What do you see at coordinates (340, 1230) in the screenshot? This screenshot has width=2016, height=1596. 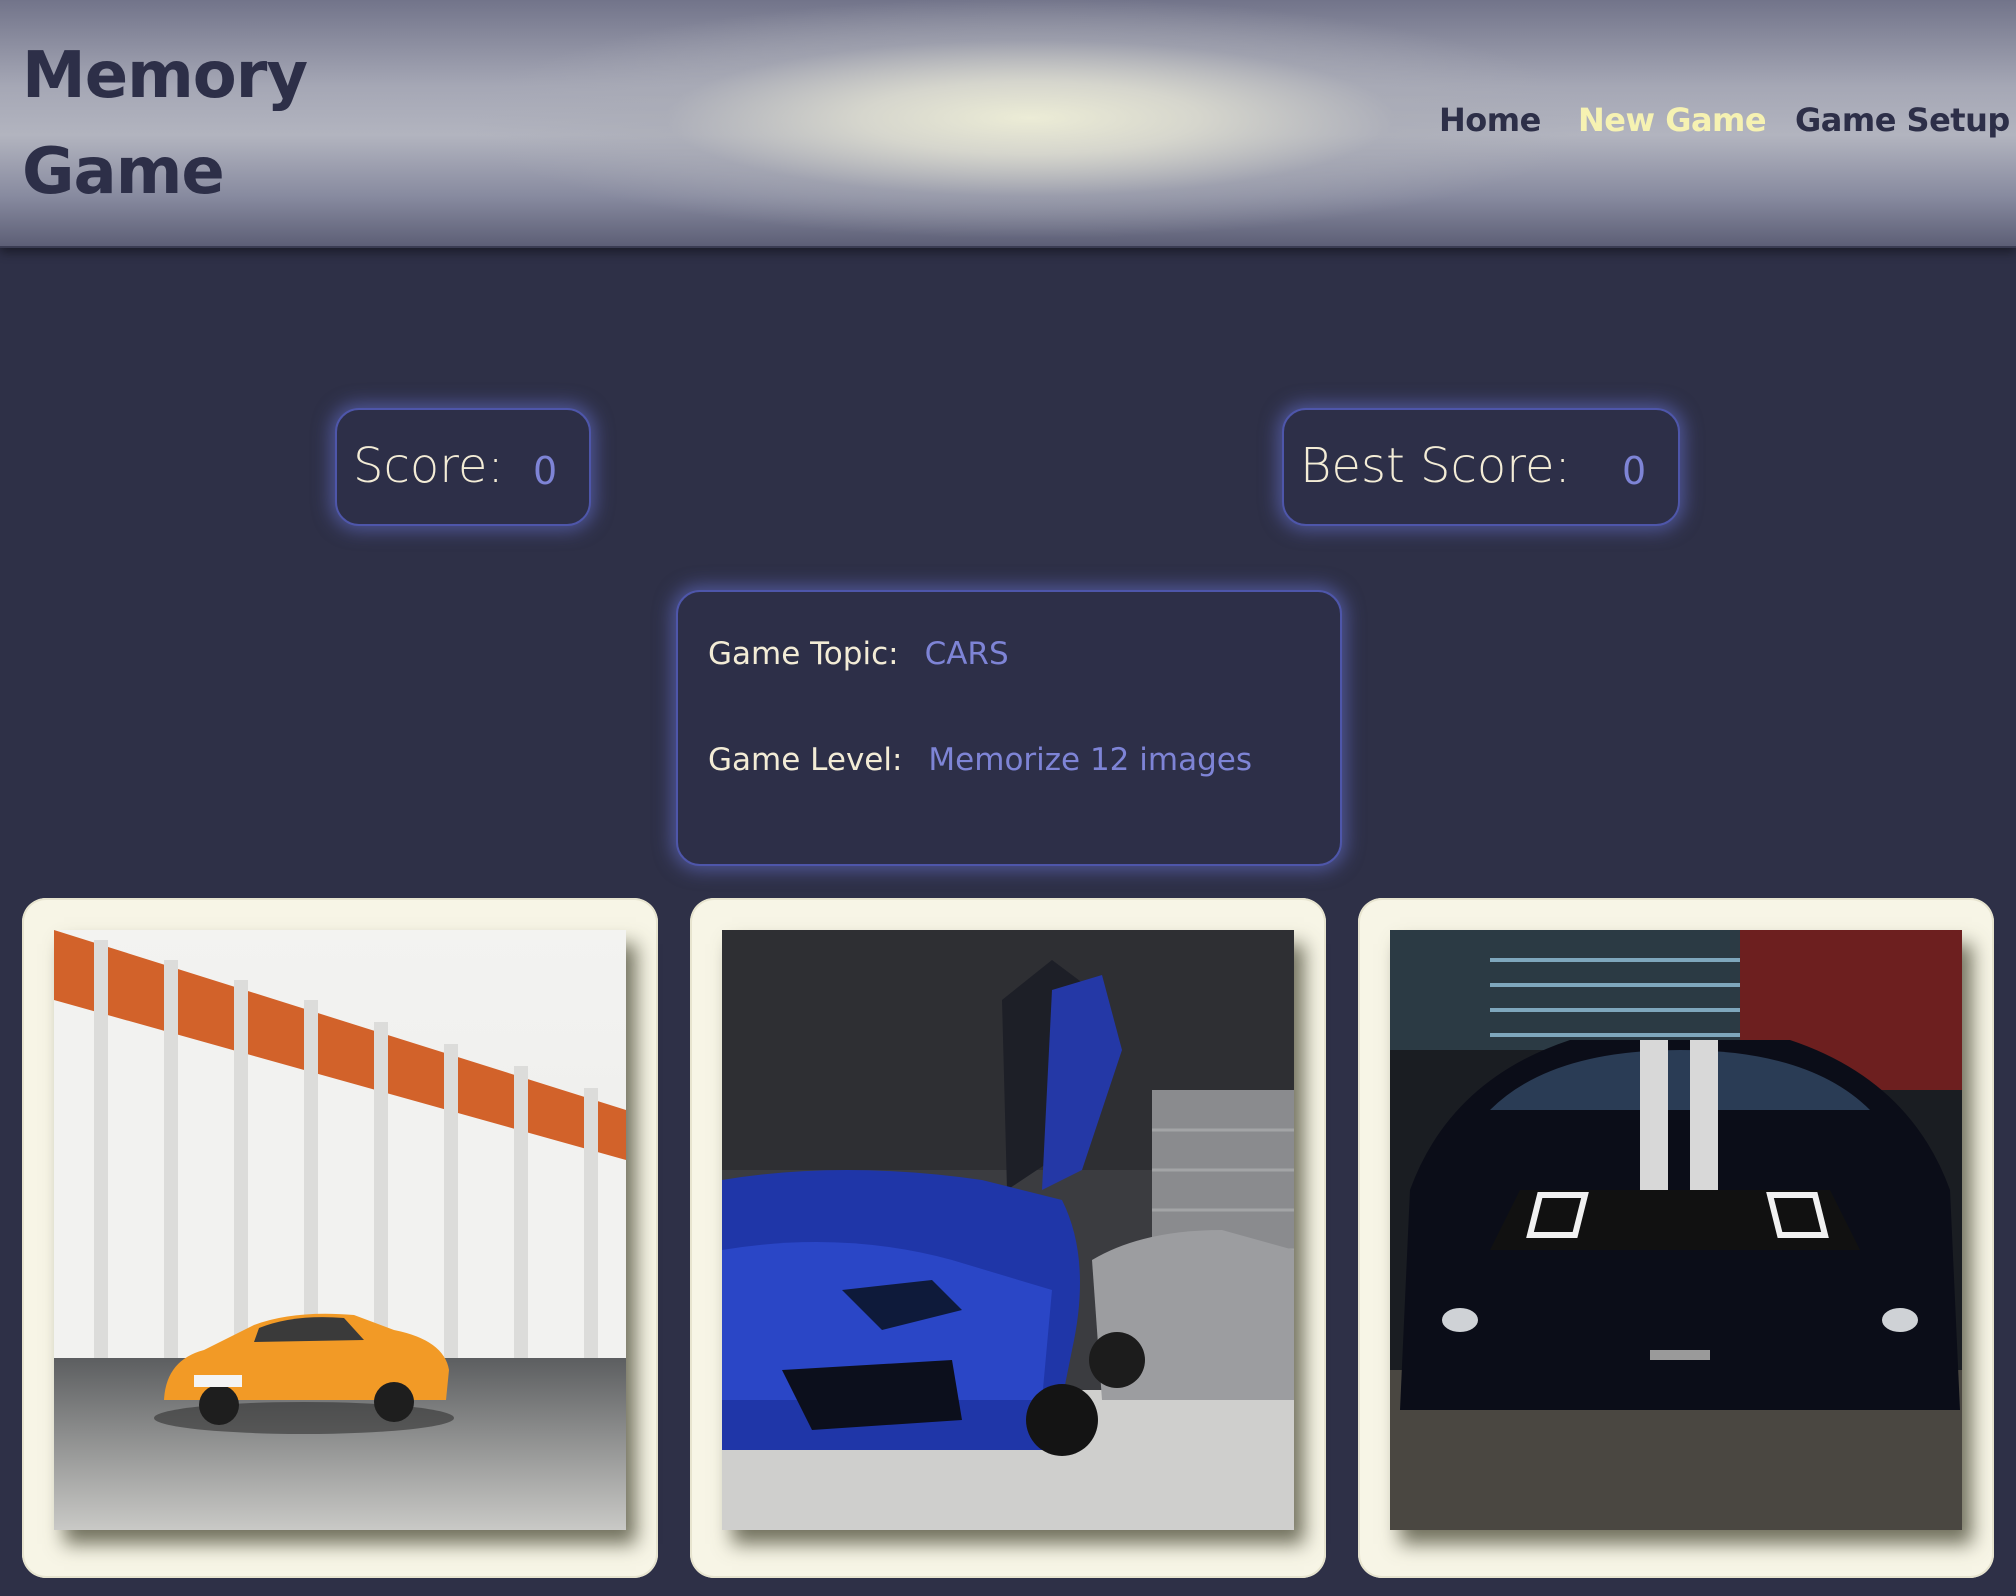 I see `orange-sports-car-image` at bounding box center [340, 1230].